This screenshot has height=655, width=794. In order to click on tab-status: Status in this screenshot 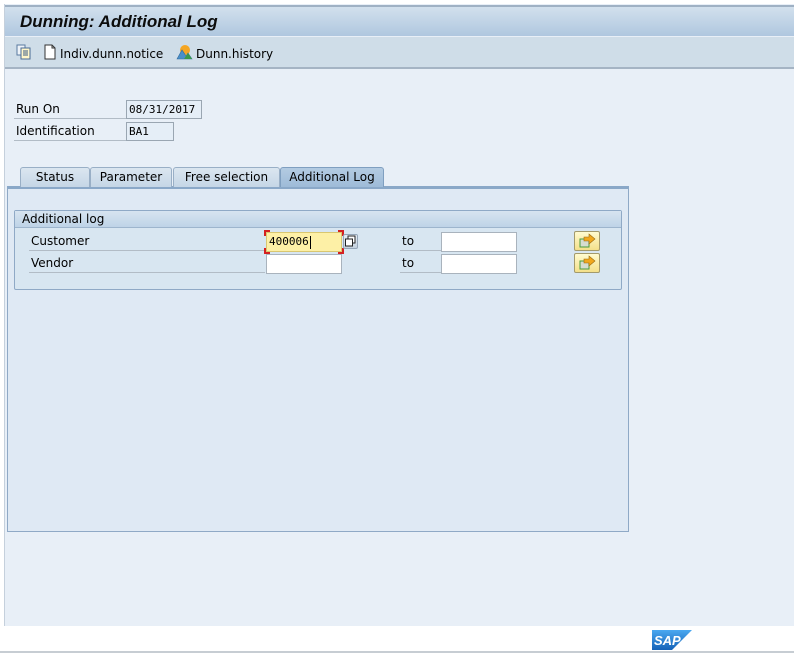, I will do `click(55, 177)`.